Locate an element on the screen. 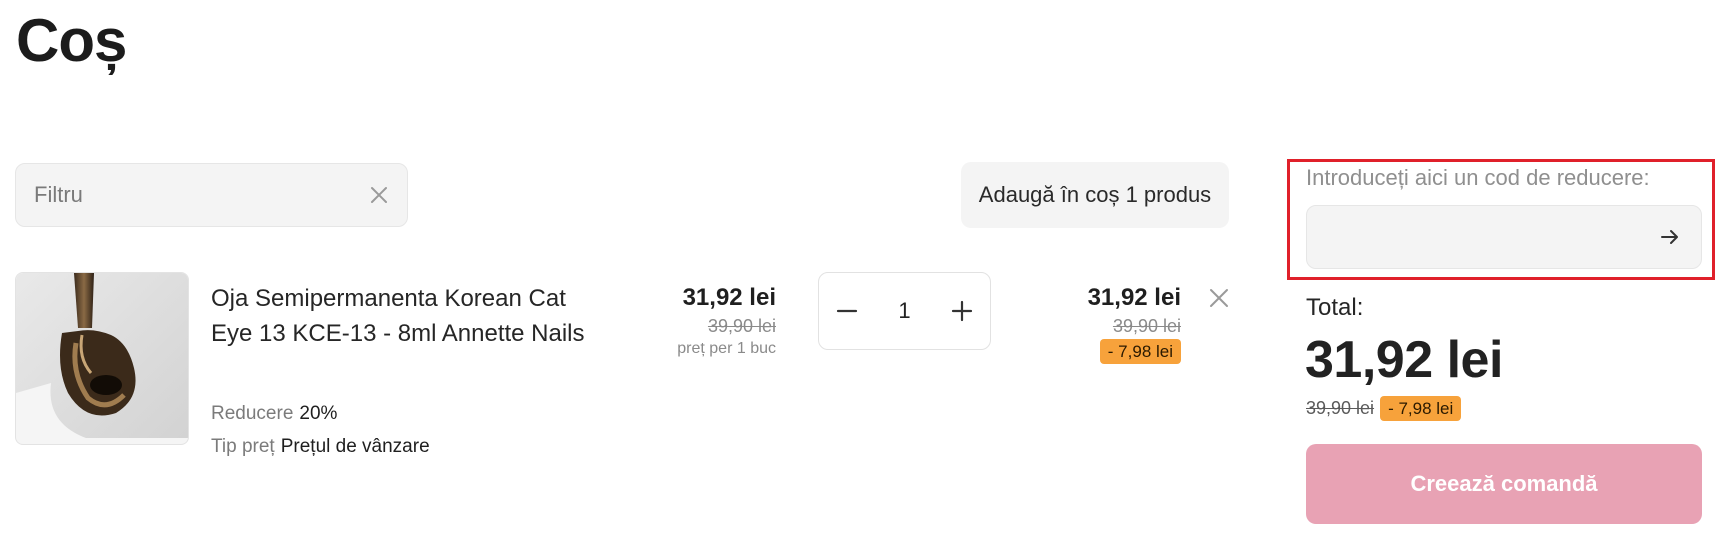 The width and height of the screenshot is (1729, 535). filter-input is located at coordinates (183, 195).